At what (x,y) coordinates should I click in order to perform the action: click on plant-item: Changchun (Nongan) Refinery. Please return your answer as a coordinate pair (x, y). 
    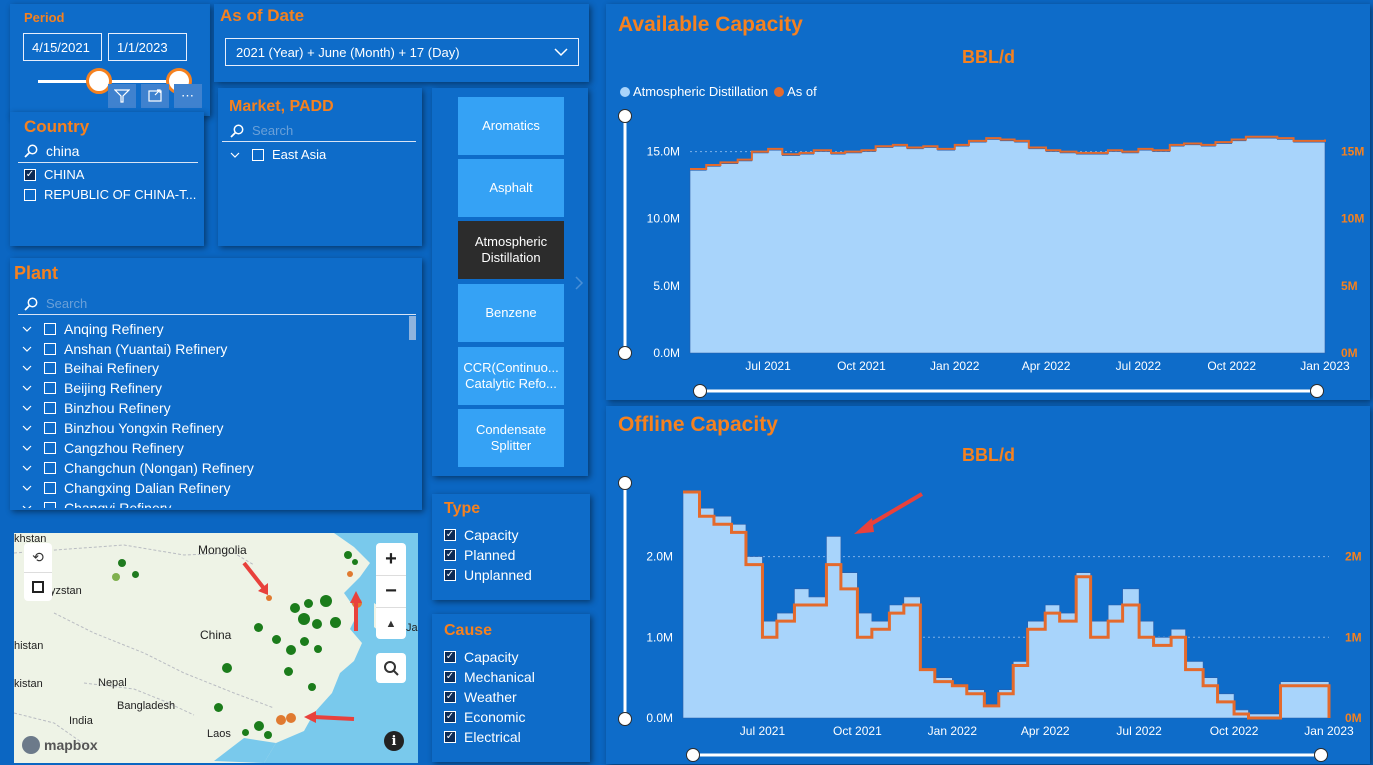
    Looking at the image, I should click on (138, 468).